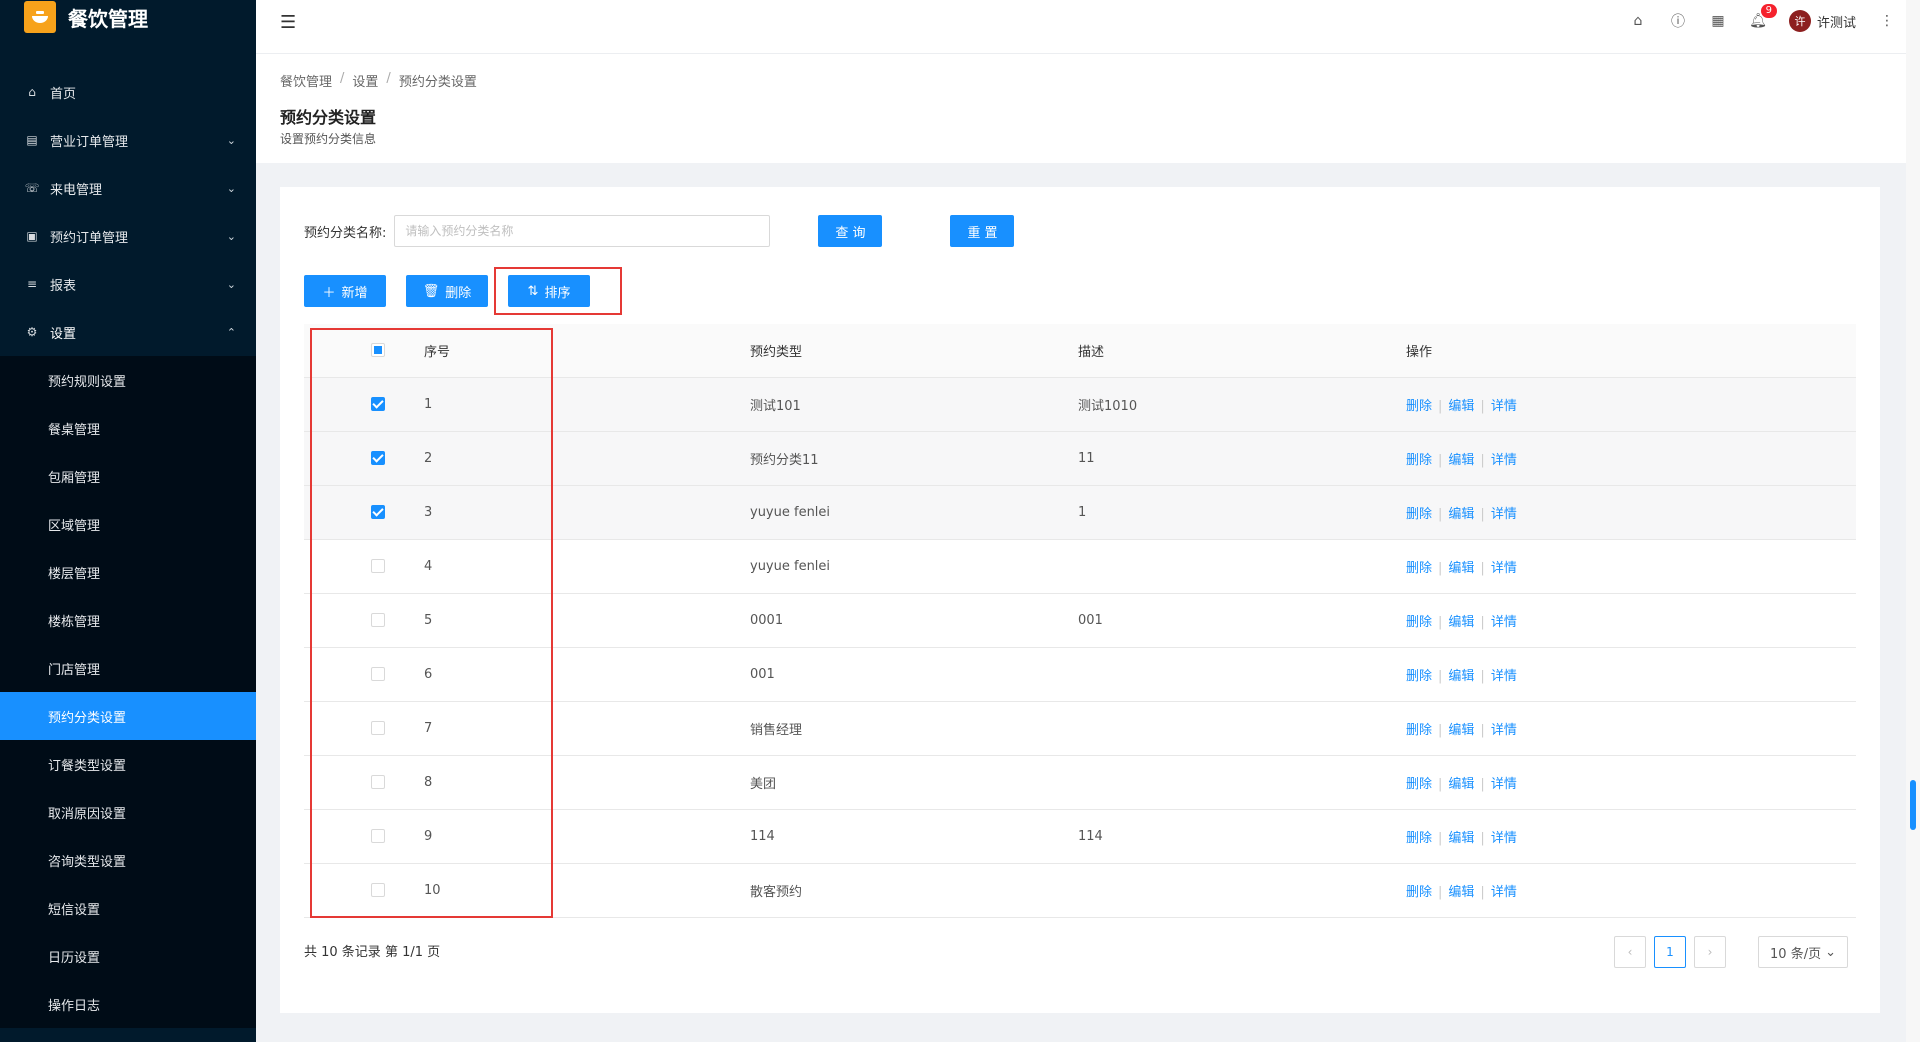  Describe the element at coordinates (128, 572) in the screenshot. I see `submenu-item: 楼层管理` at that location.